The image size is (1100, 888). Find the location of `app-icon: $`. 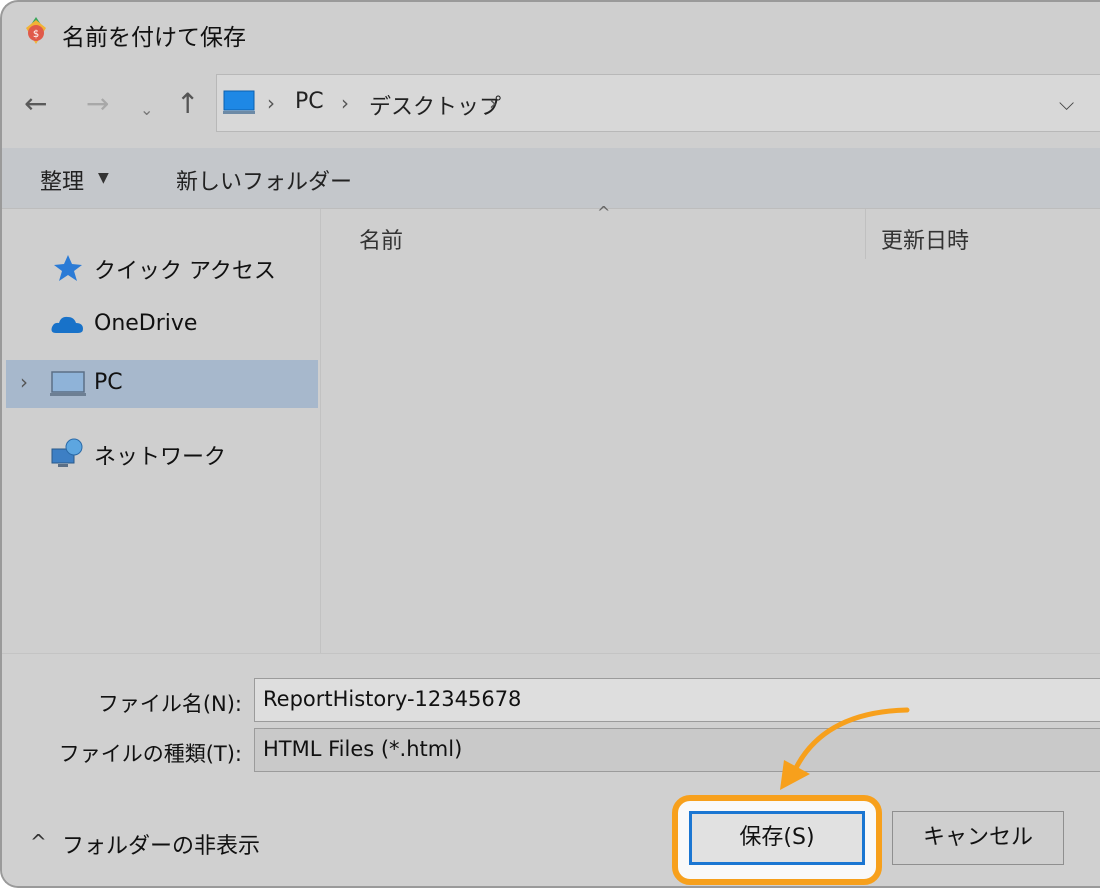

app-icon: $ is located at coordinates (36, 30).